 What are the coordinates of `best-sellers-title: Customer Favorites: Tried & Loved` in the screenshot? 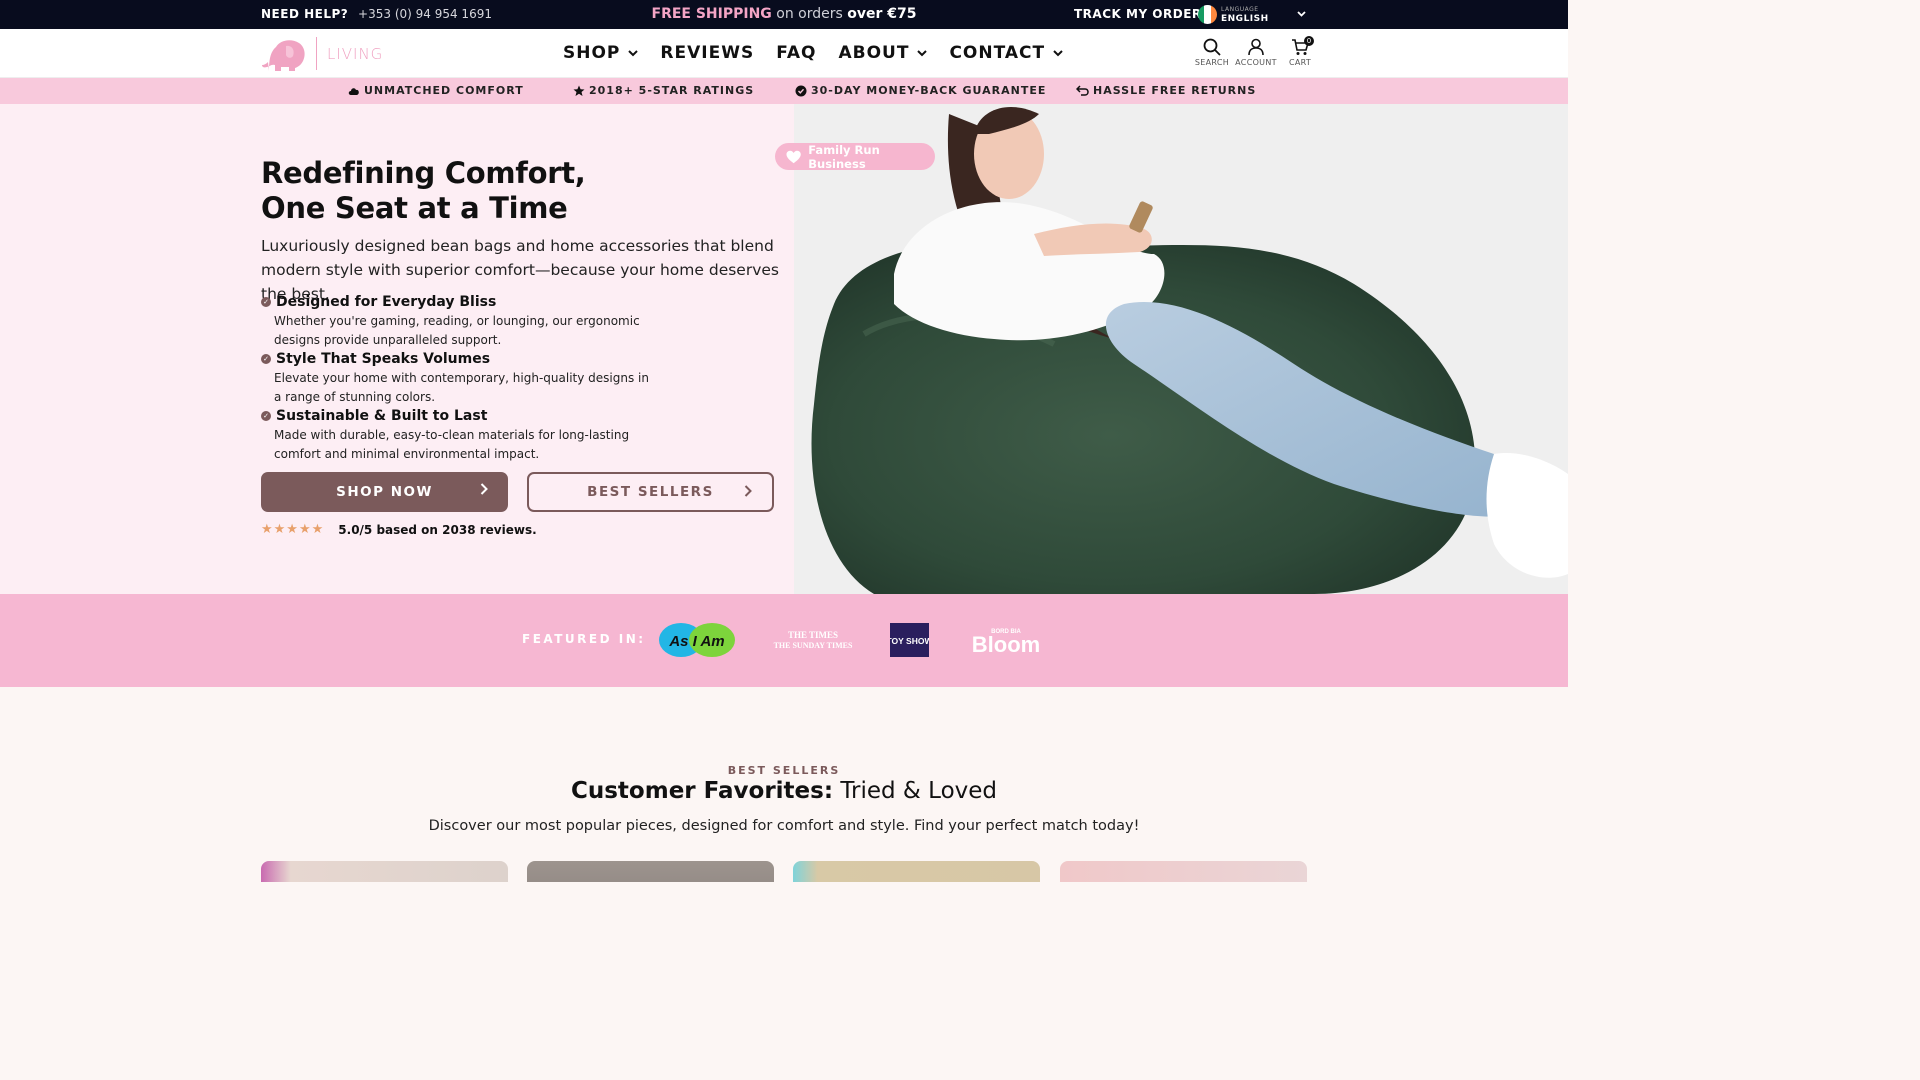 It's located at (784, 791).